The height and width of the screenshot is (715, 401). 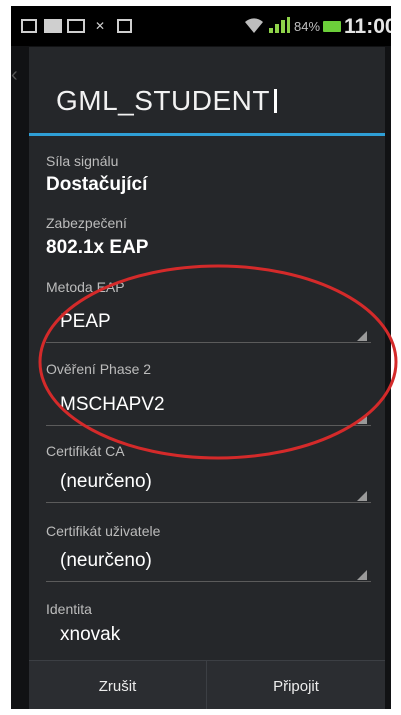 What do you see at coordinates (367, 26) in the screenshot?
I see `clock: 11:00` at bounding box center [367, 26].